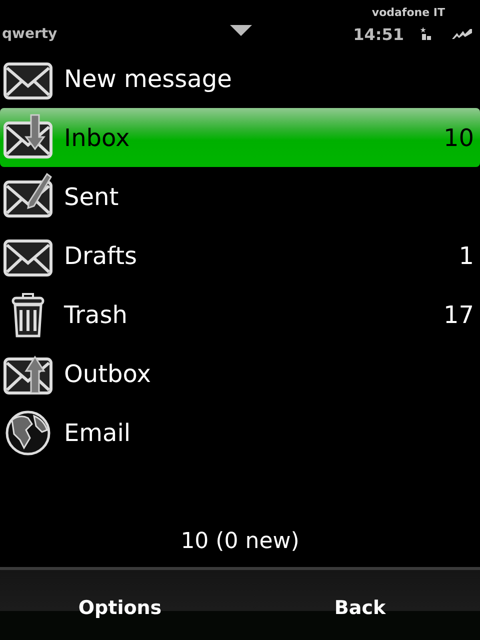 The image size is (480, 640). Describe the element at coordinates (241, 31) in the screenshot. I see `dropdown-triangle-icon` at that location.